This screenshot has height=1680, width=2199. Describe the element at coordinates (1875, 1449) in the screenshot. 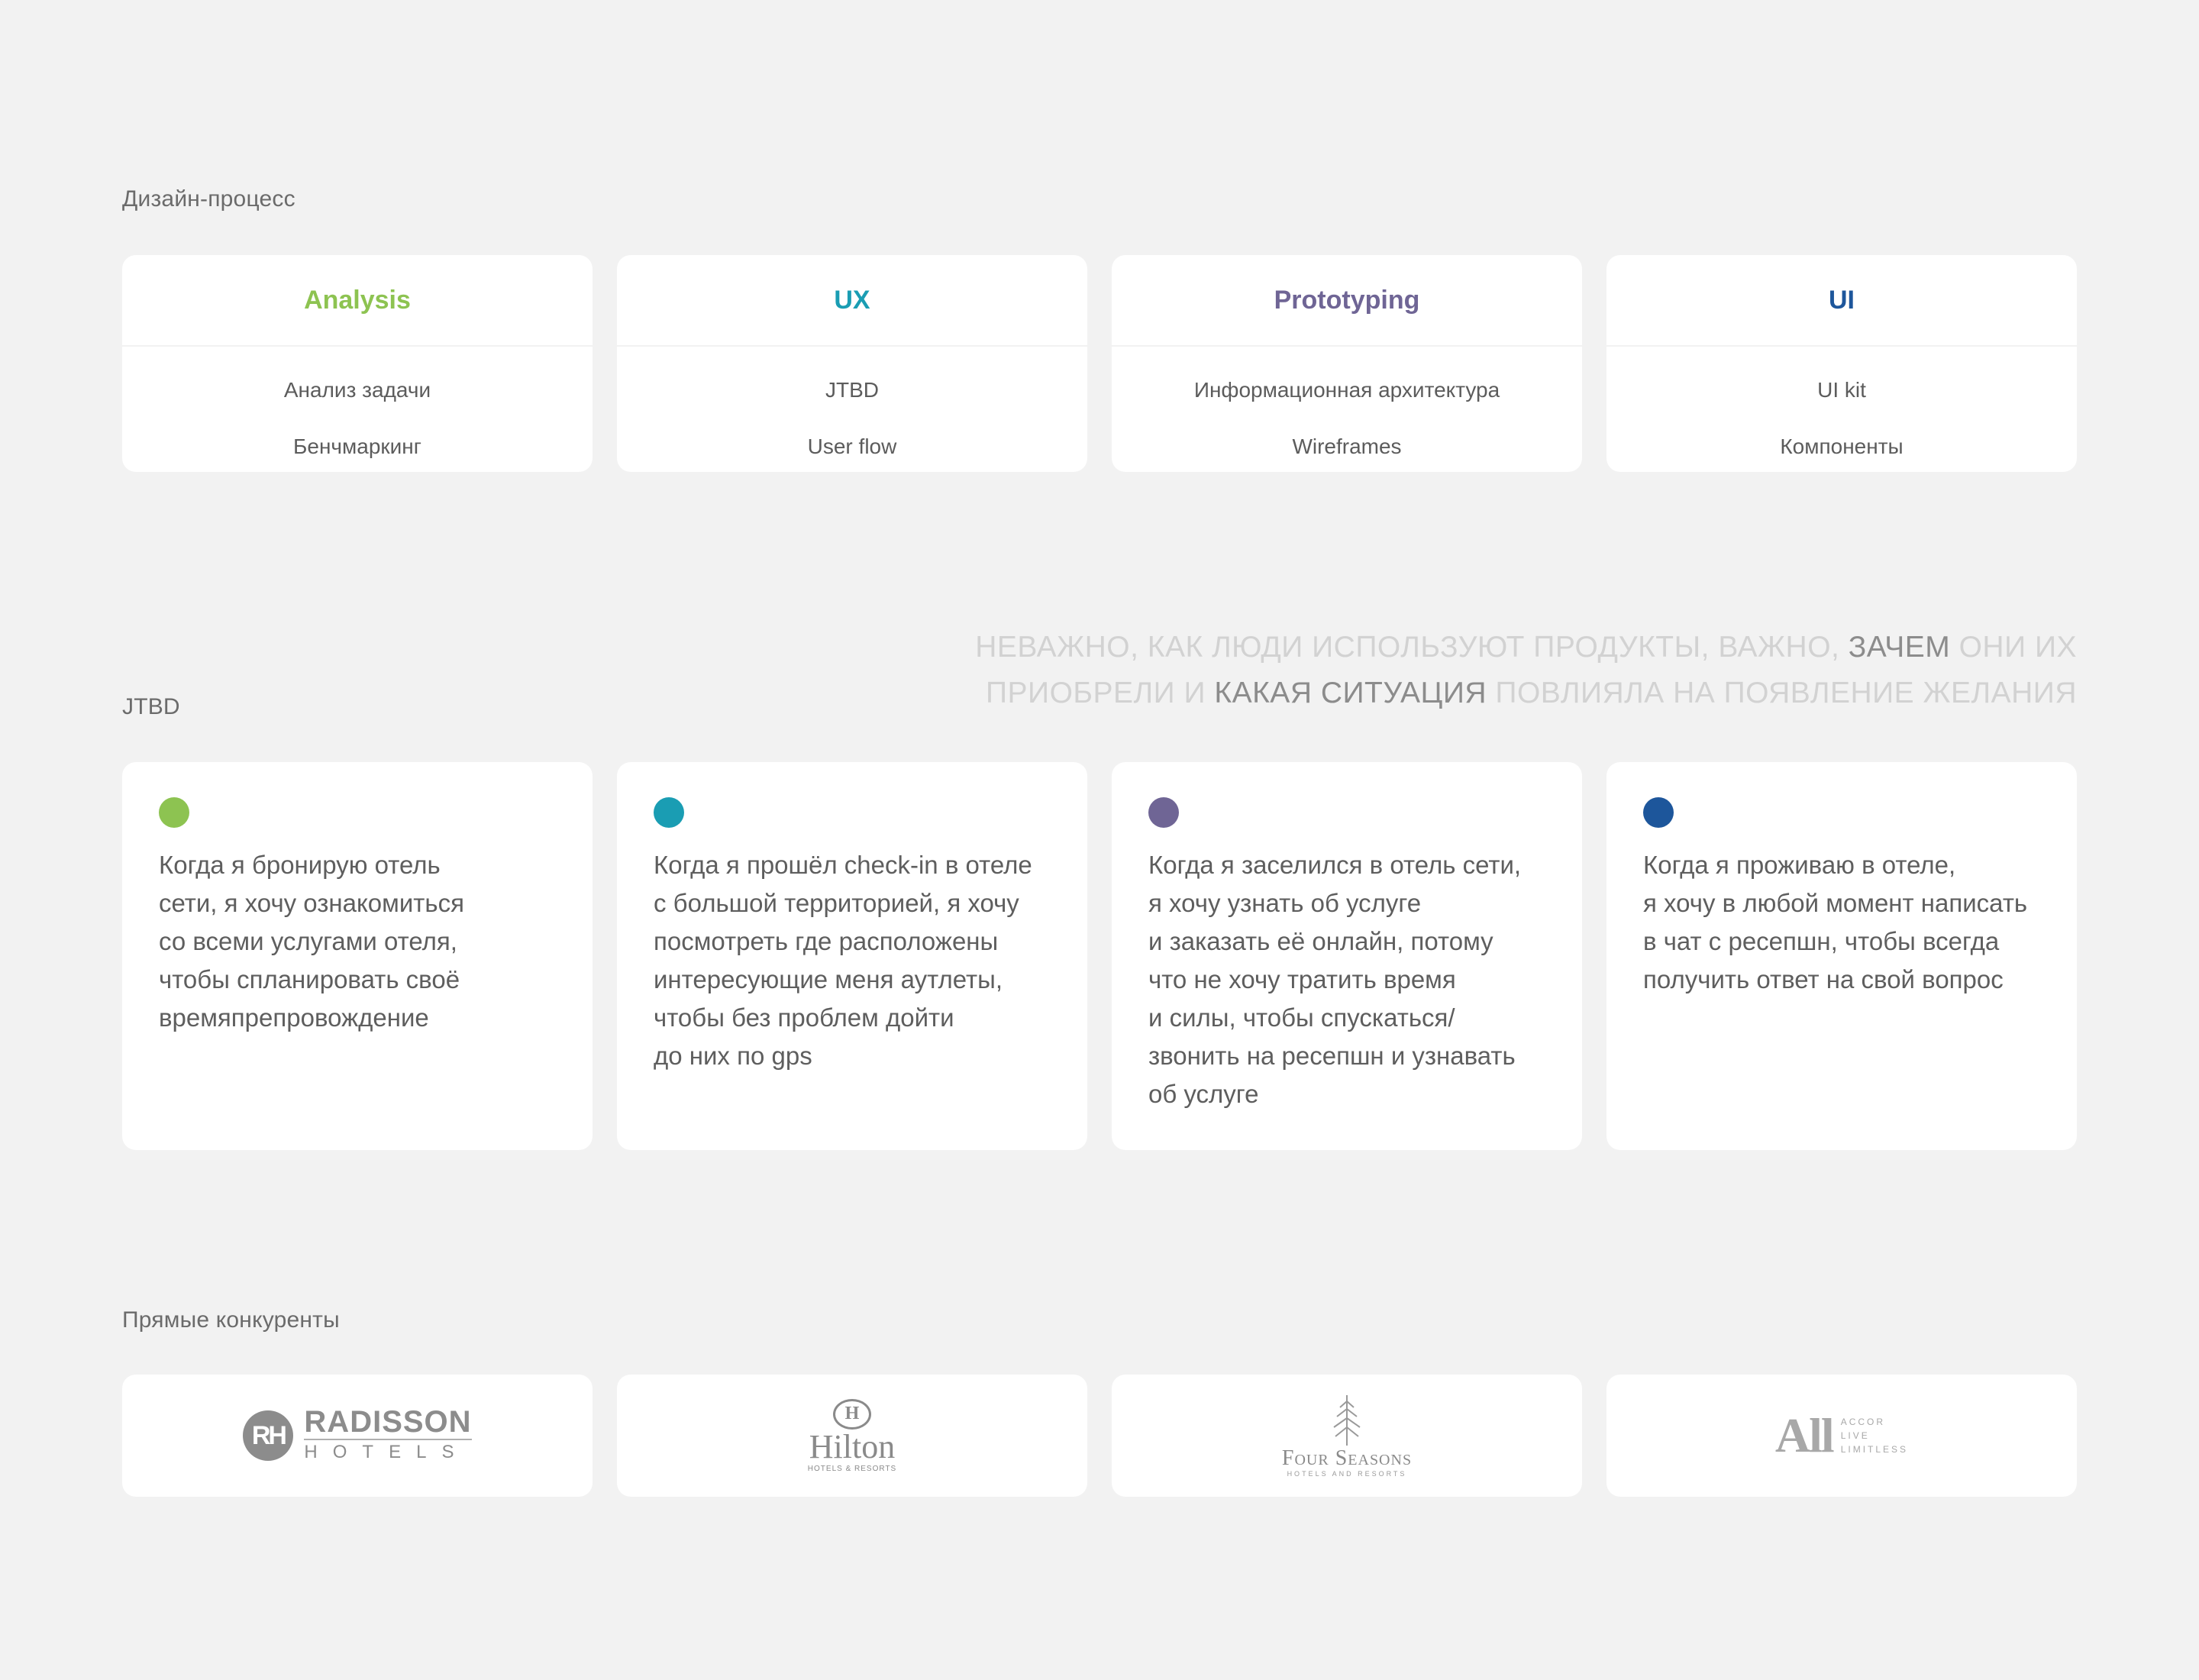

I see `accor-line: LIMITLESS` at that location.